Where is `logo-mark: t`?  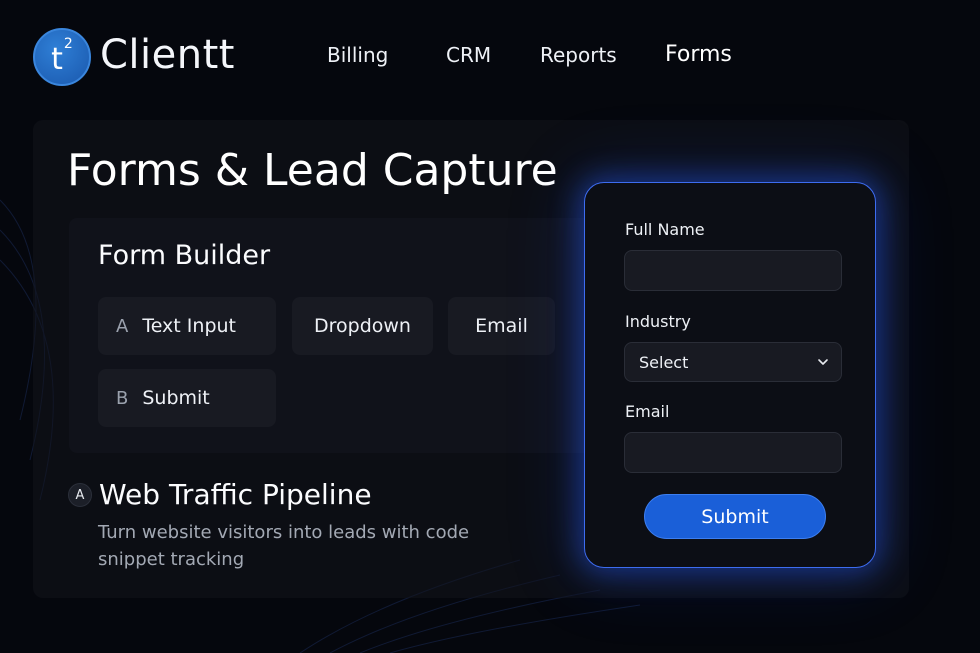
logo-mark: t is located at coordinates (57, 59).